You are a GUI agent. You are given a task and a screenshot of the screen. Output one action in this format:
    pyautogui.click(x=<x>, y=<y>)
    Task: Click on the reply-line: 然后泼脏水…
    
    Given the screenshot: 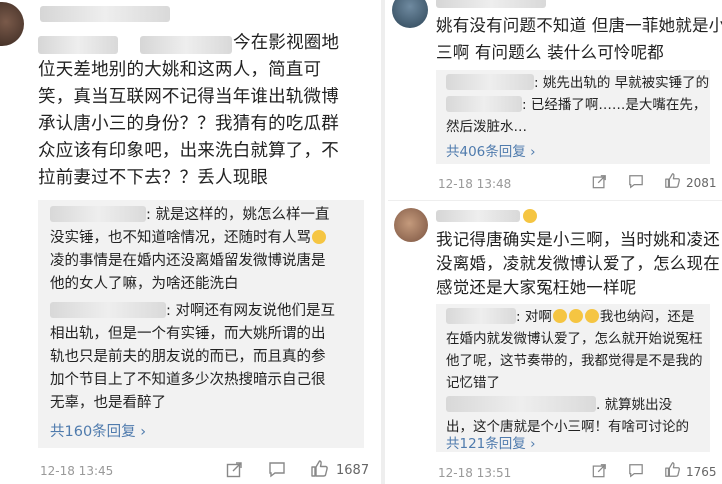 What is the action you would take?
    pyautogui.click(x=486, y=127)
    